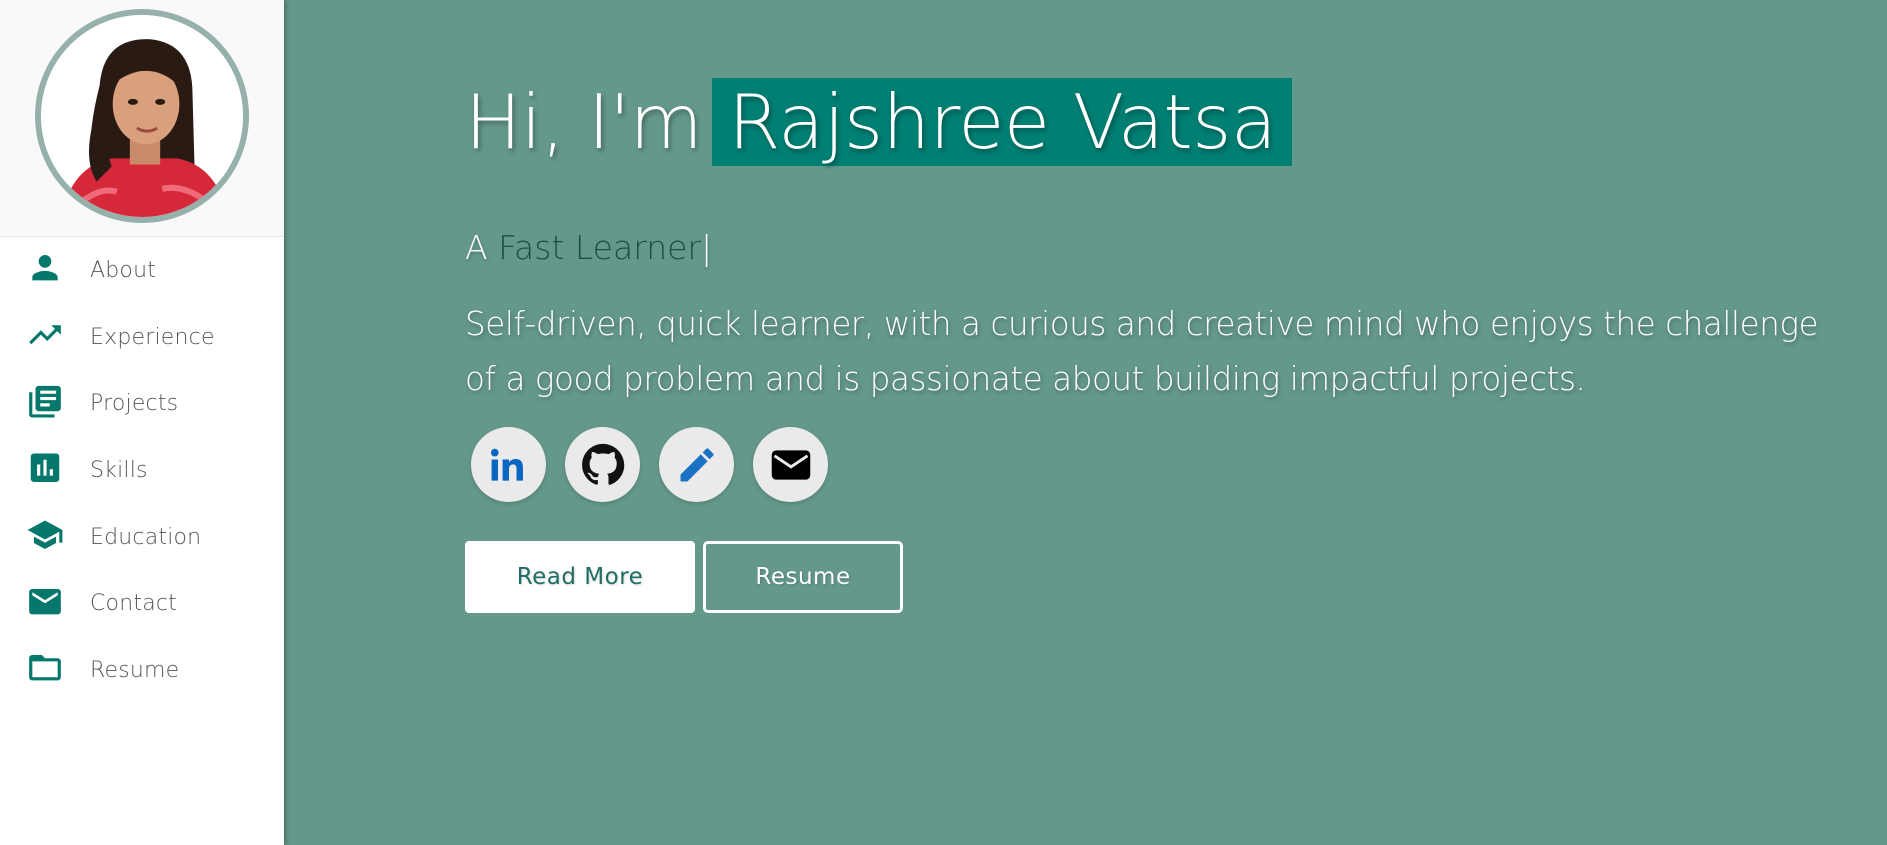 The image size is (1887, 845). I want to click on tagline-typed-text: Fast Learner, so click(599, 247).